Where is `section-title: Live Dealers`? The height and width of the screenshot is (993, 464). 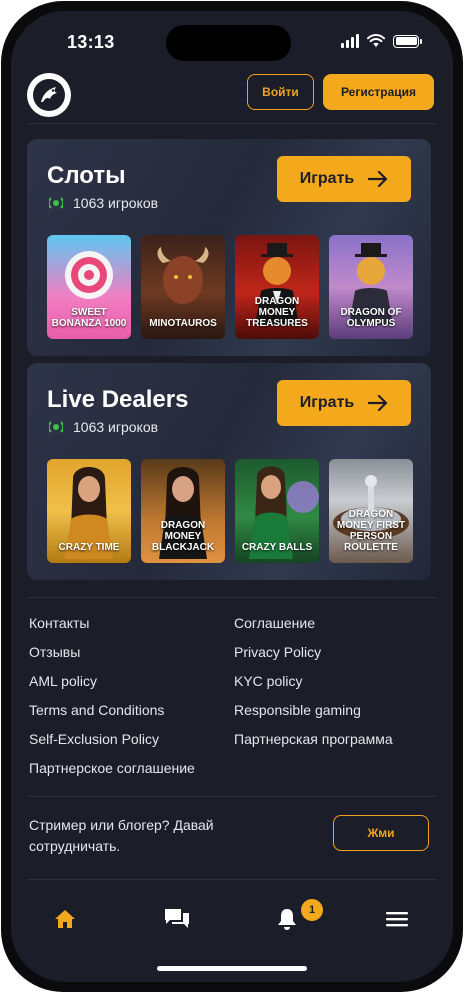 section-title: Live Dealers is located at coordinates (118, 399).